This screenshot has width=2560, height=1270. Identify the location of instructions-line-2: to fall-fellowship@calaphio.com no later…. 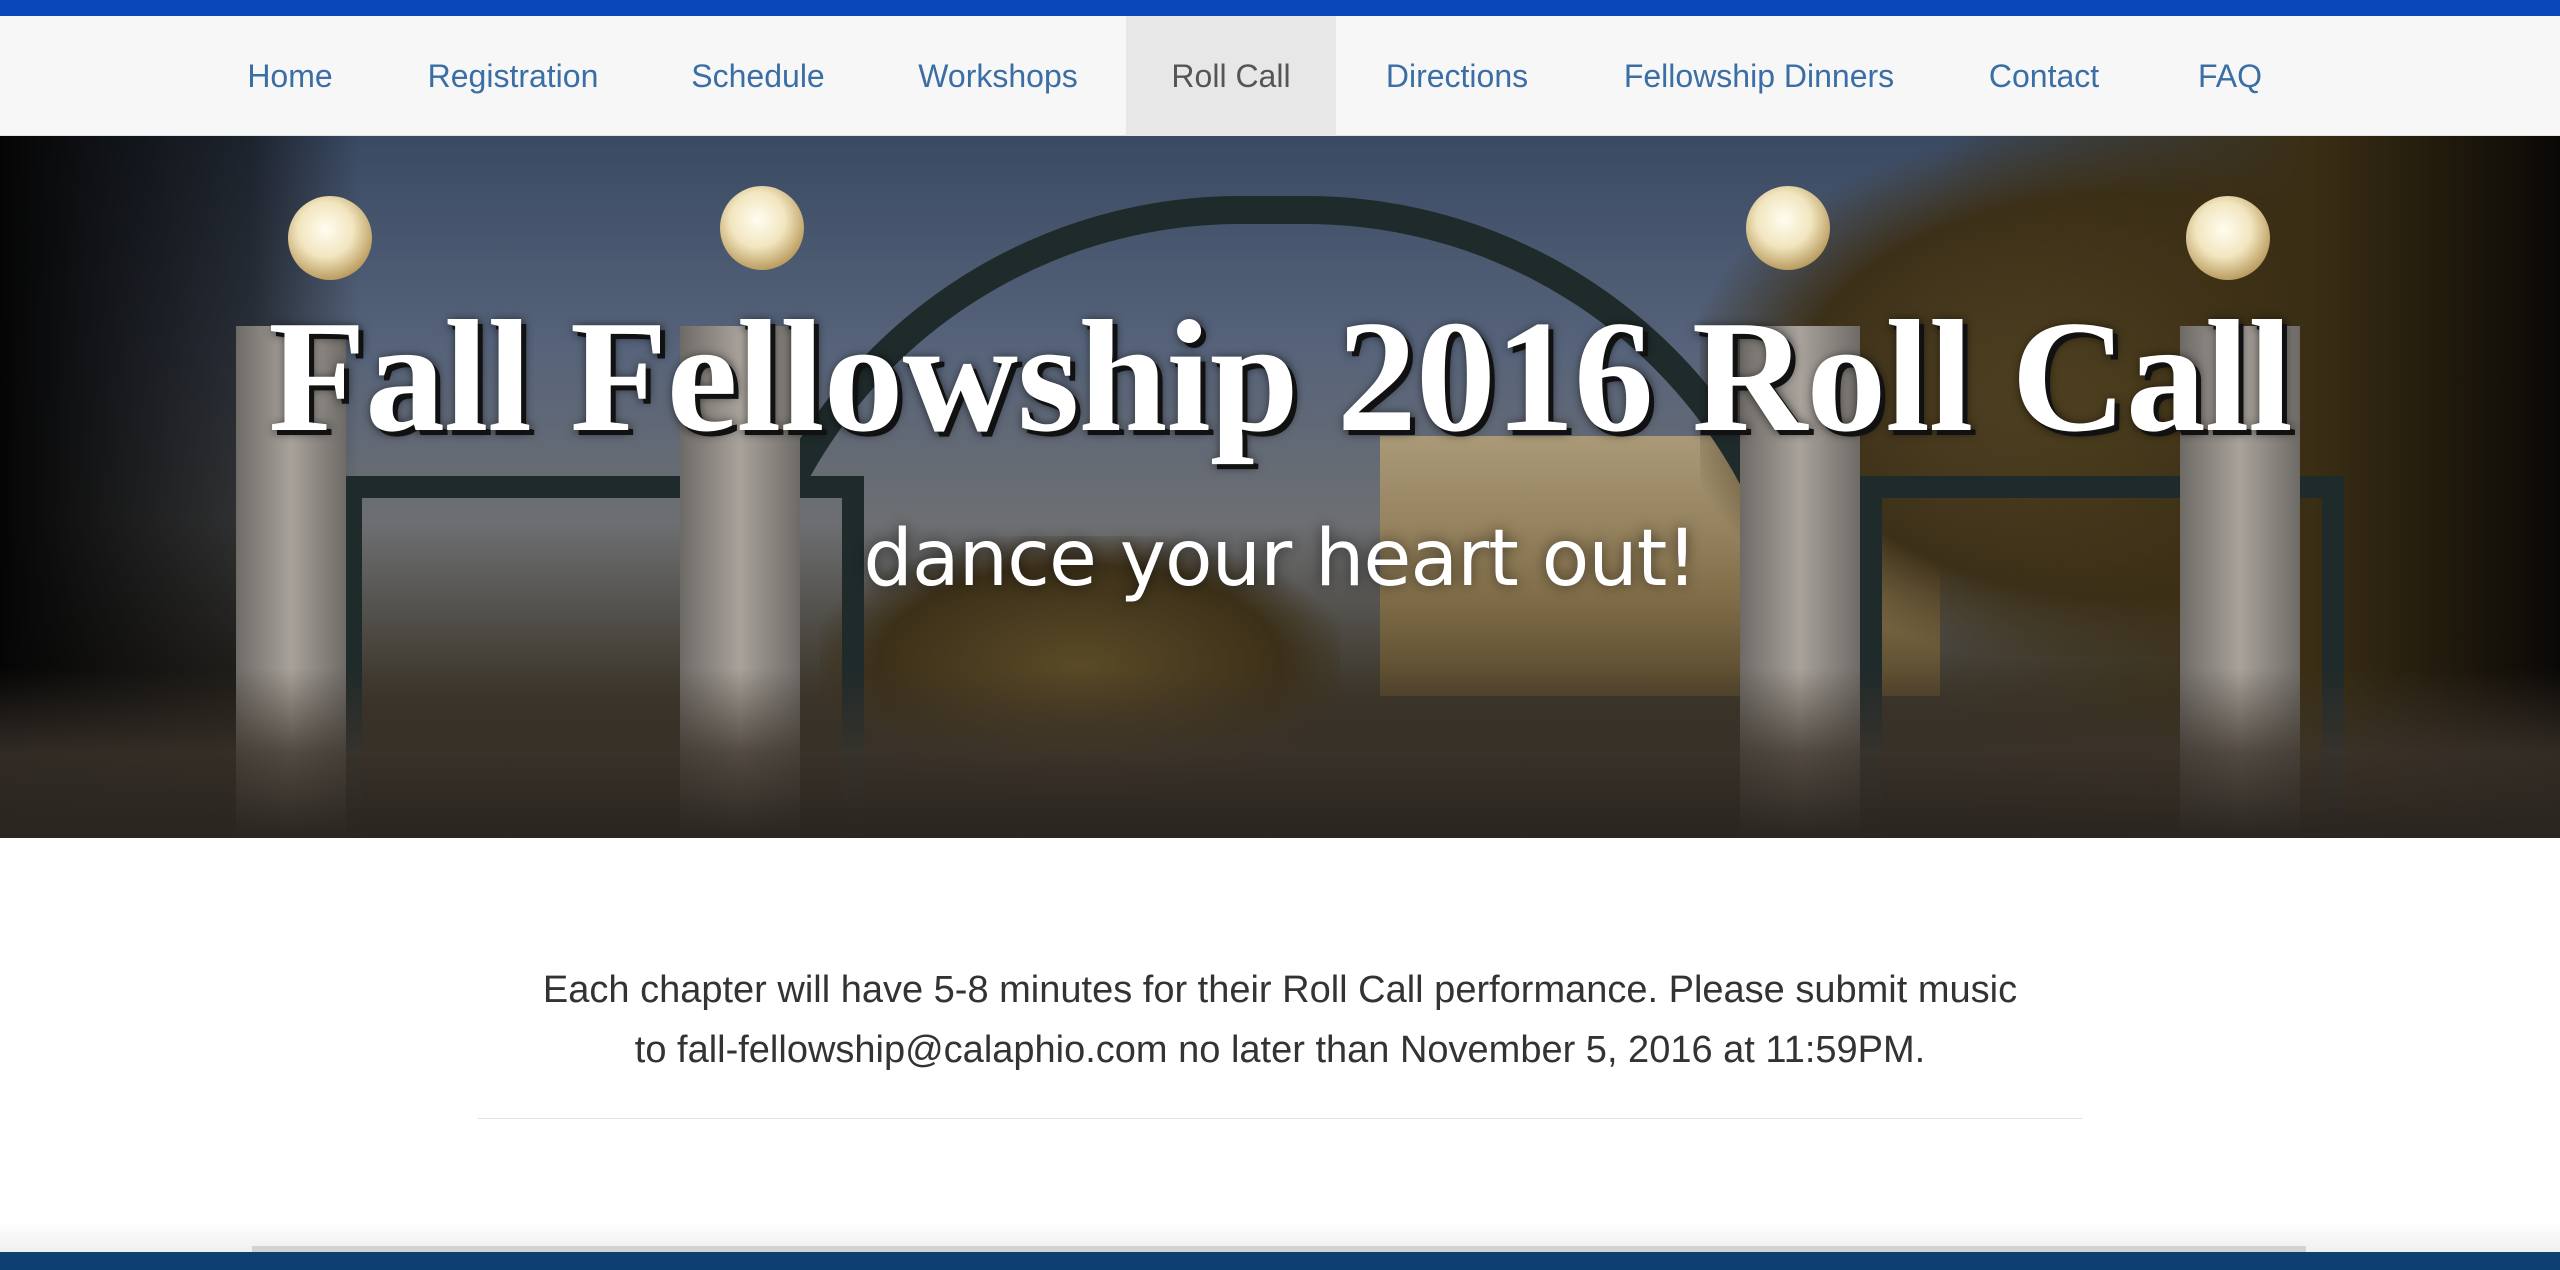
(1280, 1050).